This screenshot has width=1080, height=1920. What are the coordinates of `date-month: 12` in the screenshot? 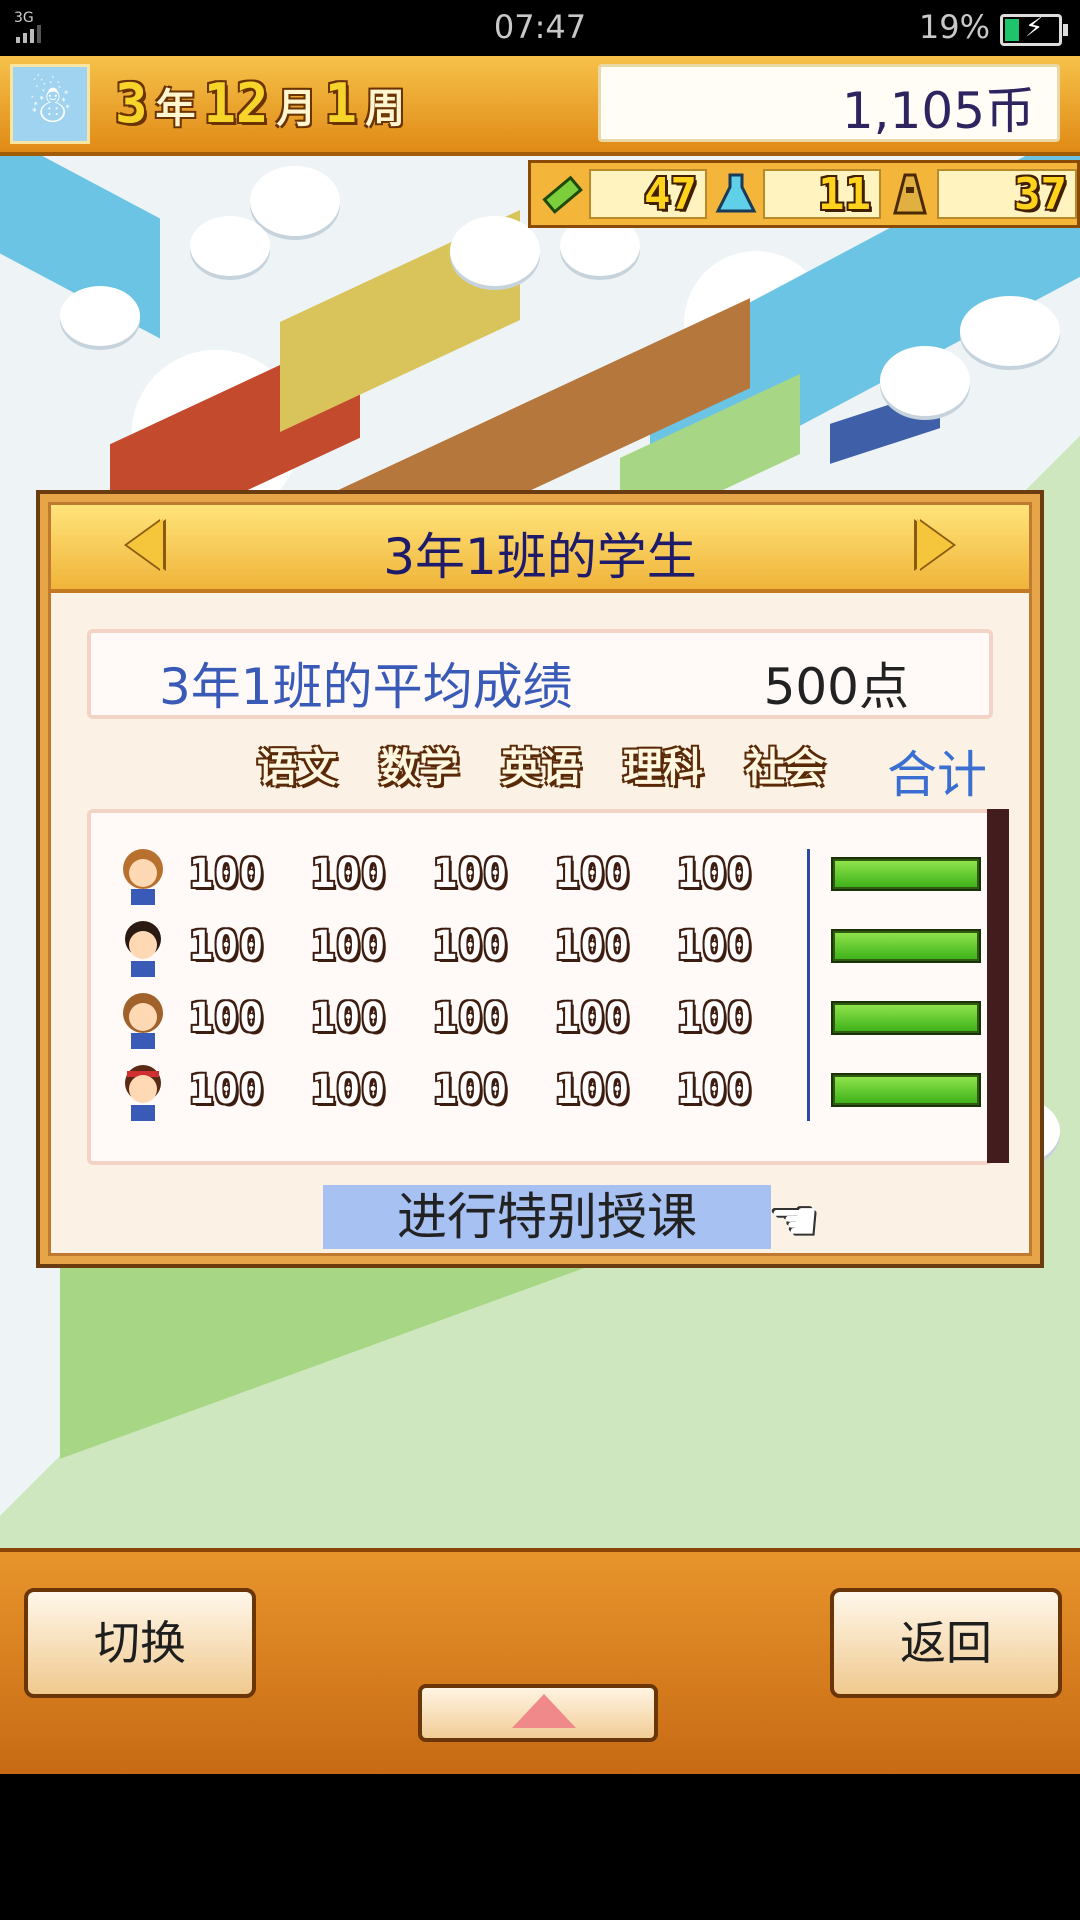 It's located at (236, 103).